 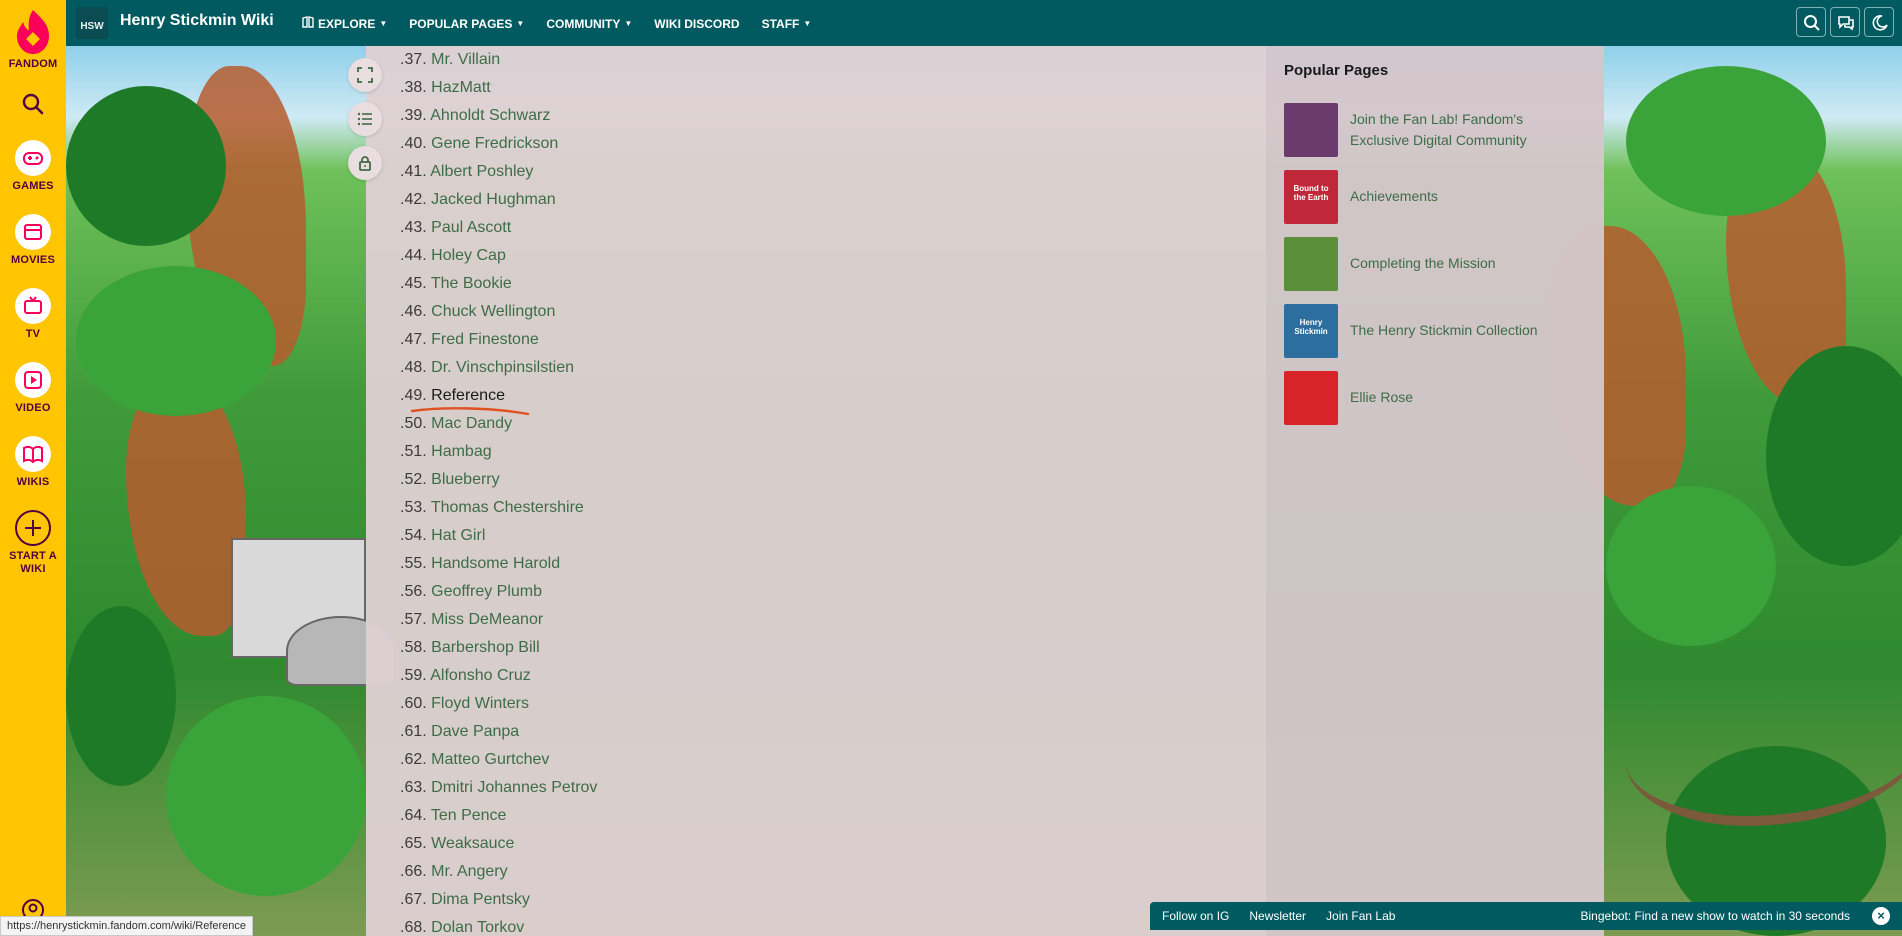 I want to click on character-link: Dmitri Johannes Petrov, so click(x=514, y=787).